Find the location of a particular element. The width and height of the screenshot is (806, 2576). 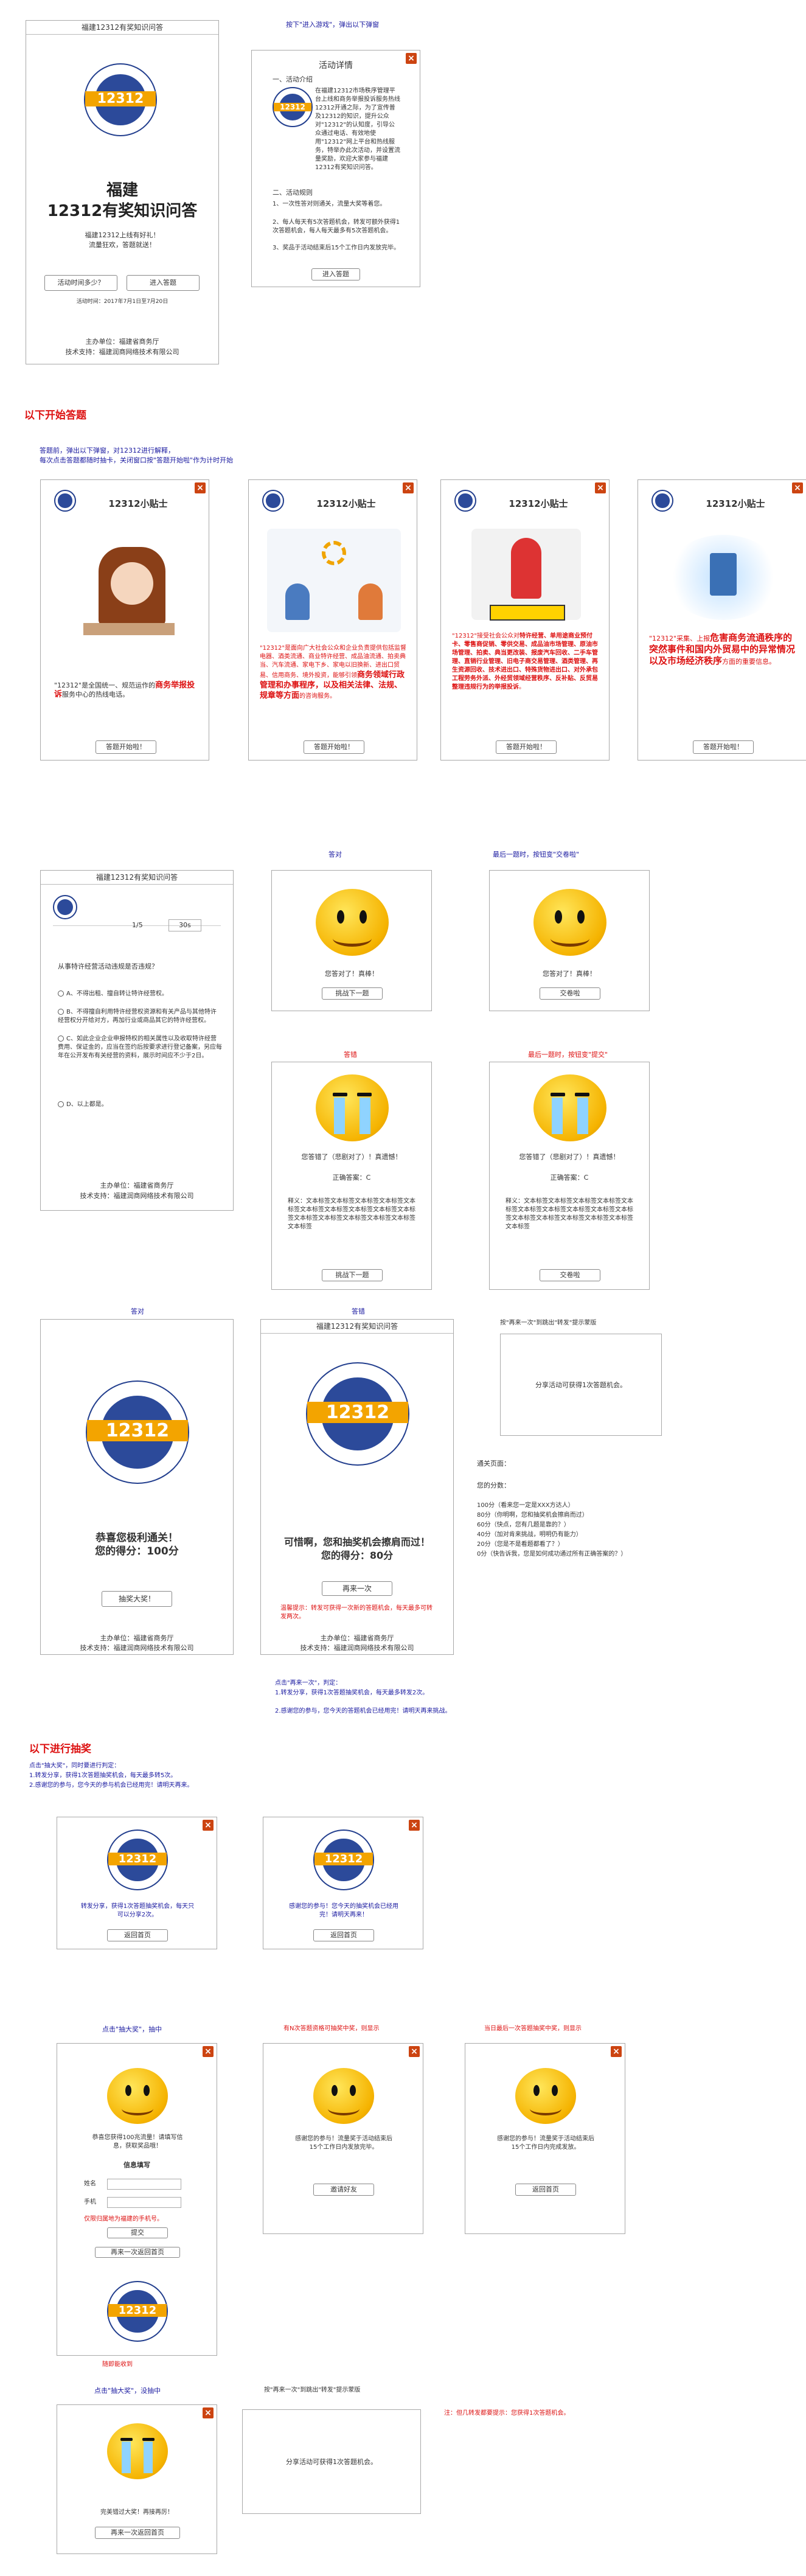

share-popup-2: 分享活动可获得1次答题机会。 is located at coordinates (331, 2461).